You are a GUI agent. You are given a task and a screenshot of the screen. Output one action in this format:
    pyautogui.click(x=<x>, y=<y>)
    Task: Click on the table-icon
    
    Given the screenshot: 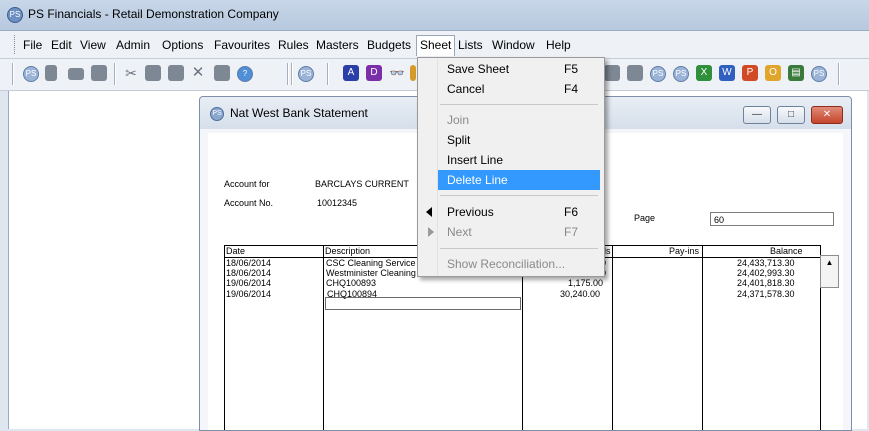 What is the action you would take?
    pyautogui.click(x=612, y=73)
    